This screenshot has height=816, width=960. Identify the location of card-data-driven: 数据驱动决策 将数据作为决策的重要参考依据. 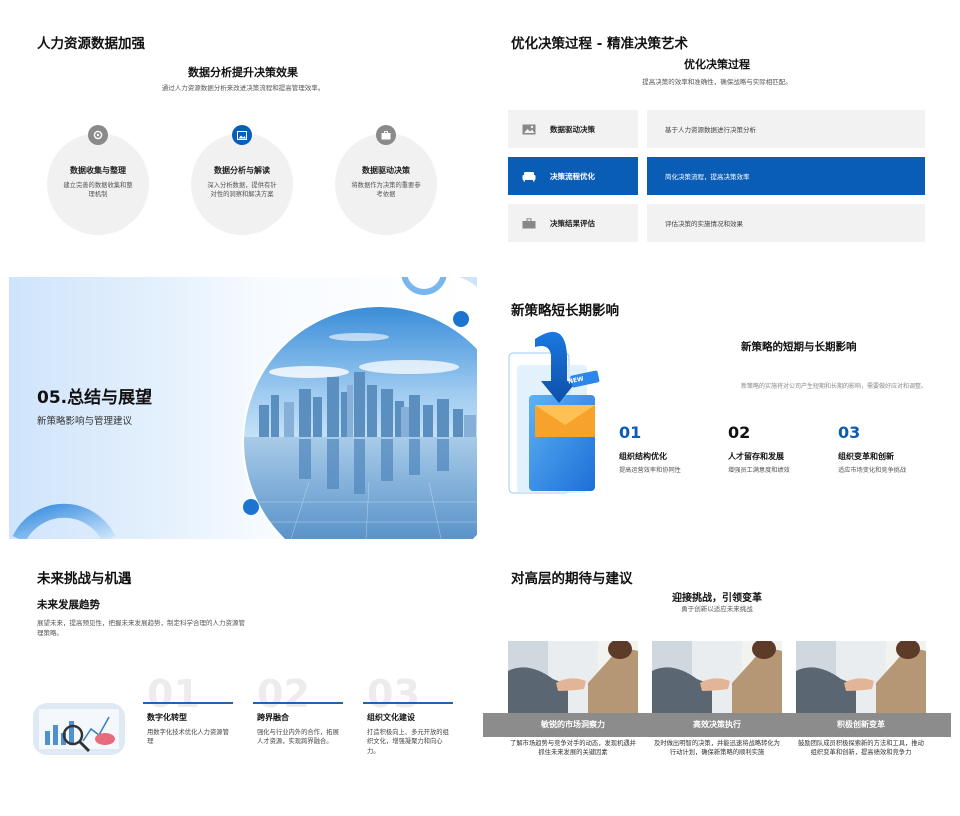
(386, 184).